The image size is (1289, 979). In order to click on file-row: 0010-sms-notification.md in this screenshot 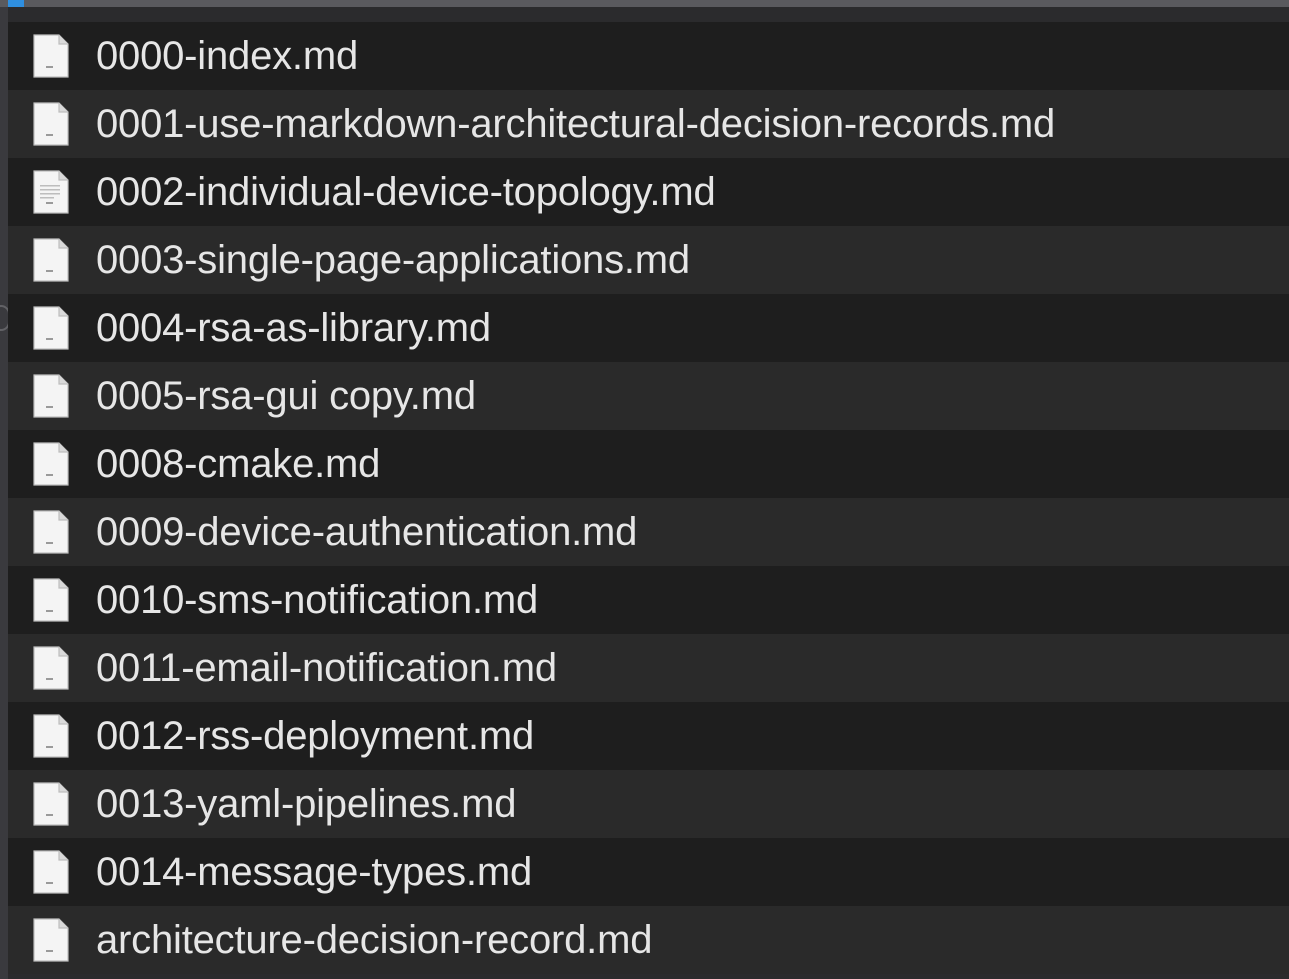, I will do `click(648, 600)`.